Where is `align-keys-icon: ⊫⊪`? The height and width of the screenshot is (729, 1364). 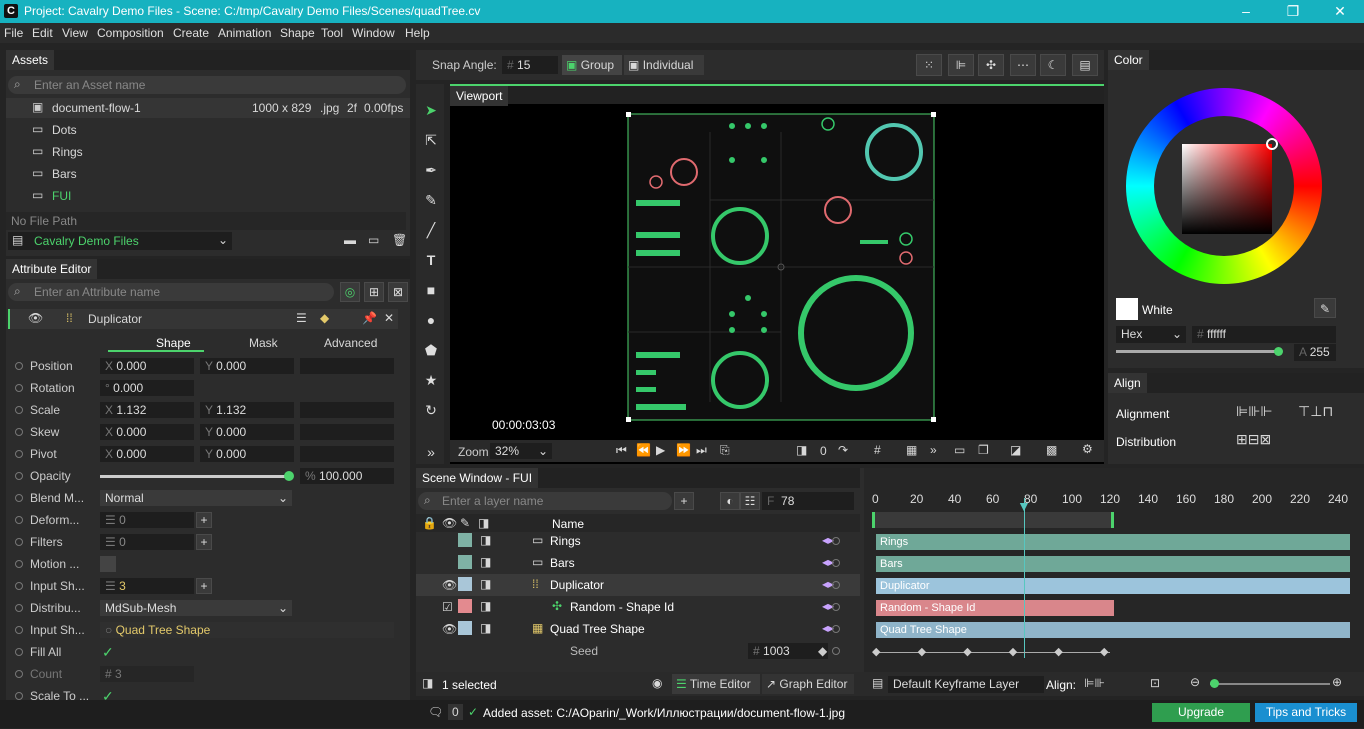 align-keys-icon: ⊫⊪ is located at coordinates (1094, 683).